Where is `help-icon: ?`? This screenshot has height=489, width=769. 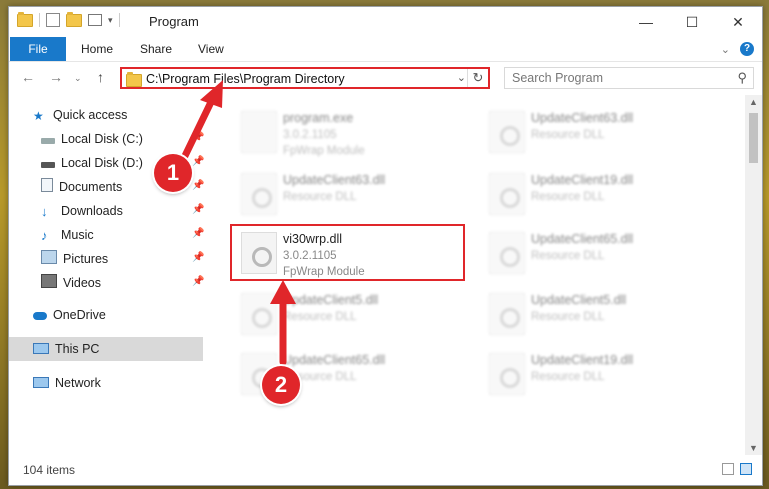 help-icon: ? is located at coordinates (747, 49).